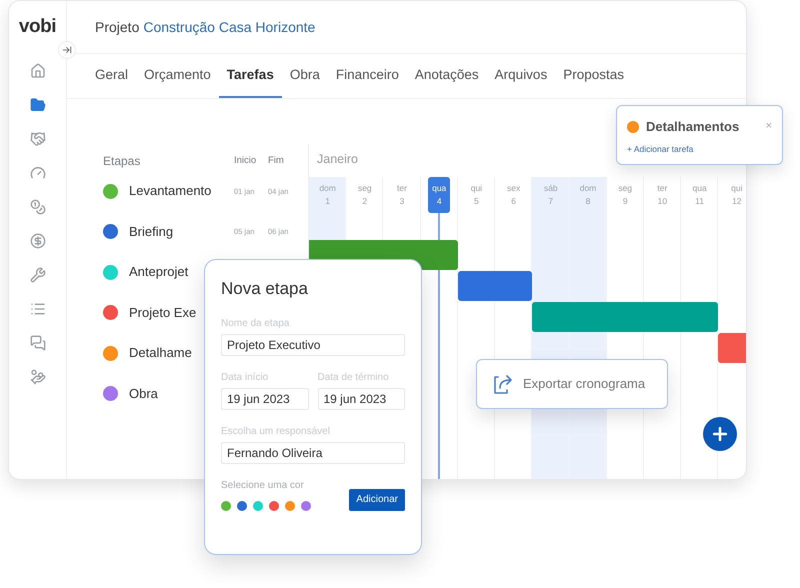 The image size is (800, 588). What do you see at coordinates (117, 27) in the screenshot?
I see `project-label: Projeto` at bounding box center [117, 27].